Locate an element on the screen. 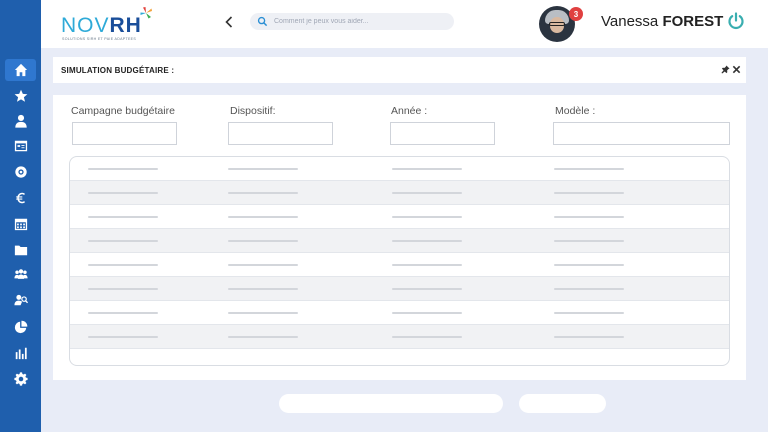 The width and height of the screenshot is (768, 432). user-last-name: FOREST is located at coordinates (693, 21).